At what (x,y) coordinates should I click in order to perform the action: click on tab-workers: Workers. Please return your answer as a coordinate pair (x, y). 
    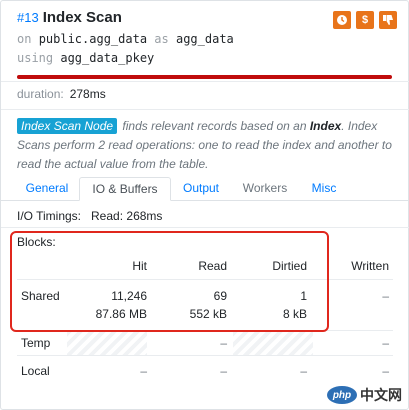
    Looking at the image, I should click on (265, 189).